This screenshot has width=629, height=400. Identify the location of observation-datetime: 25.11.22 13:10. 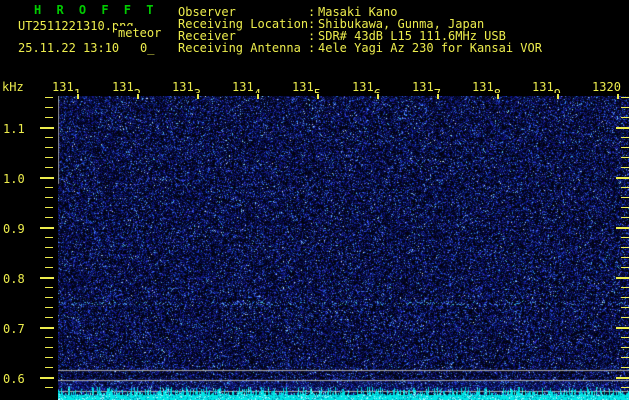
(69, 48).